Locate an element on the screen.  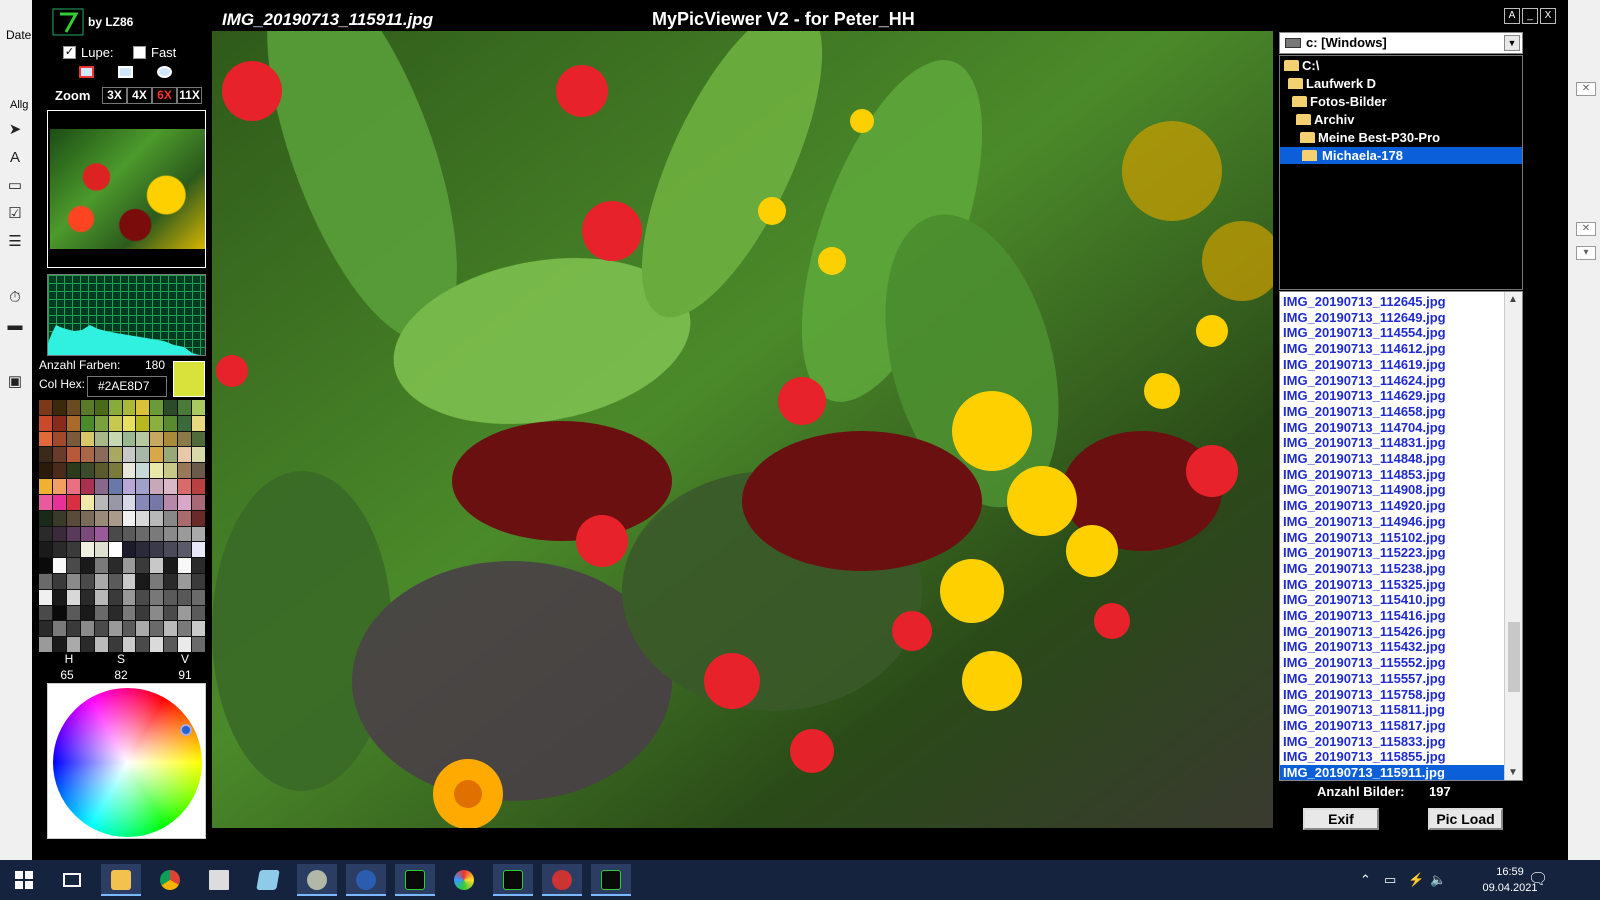
file-list-item: IMG_20190713_114853.jpg is located at coordinates (1392, 475).